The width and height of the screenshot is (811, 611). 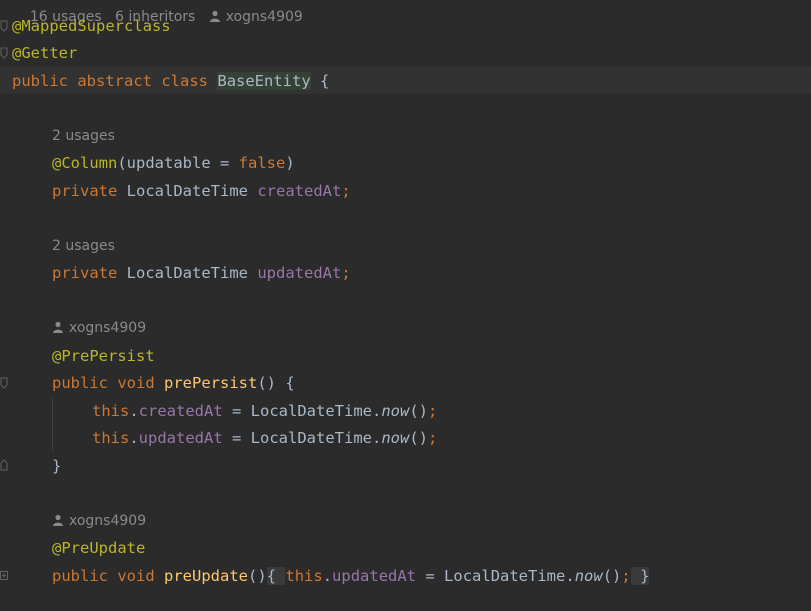 I want to click on code-line: private LocalDateTime updatedAt;, so click(x=201, y=273).